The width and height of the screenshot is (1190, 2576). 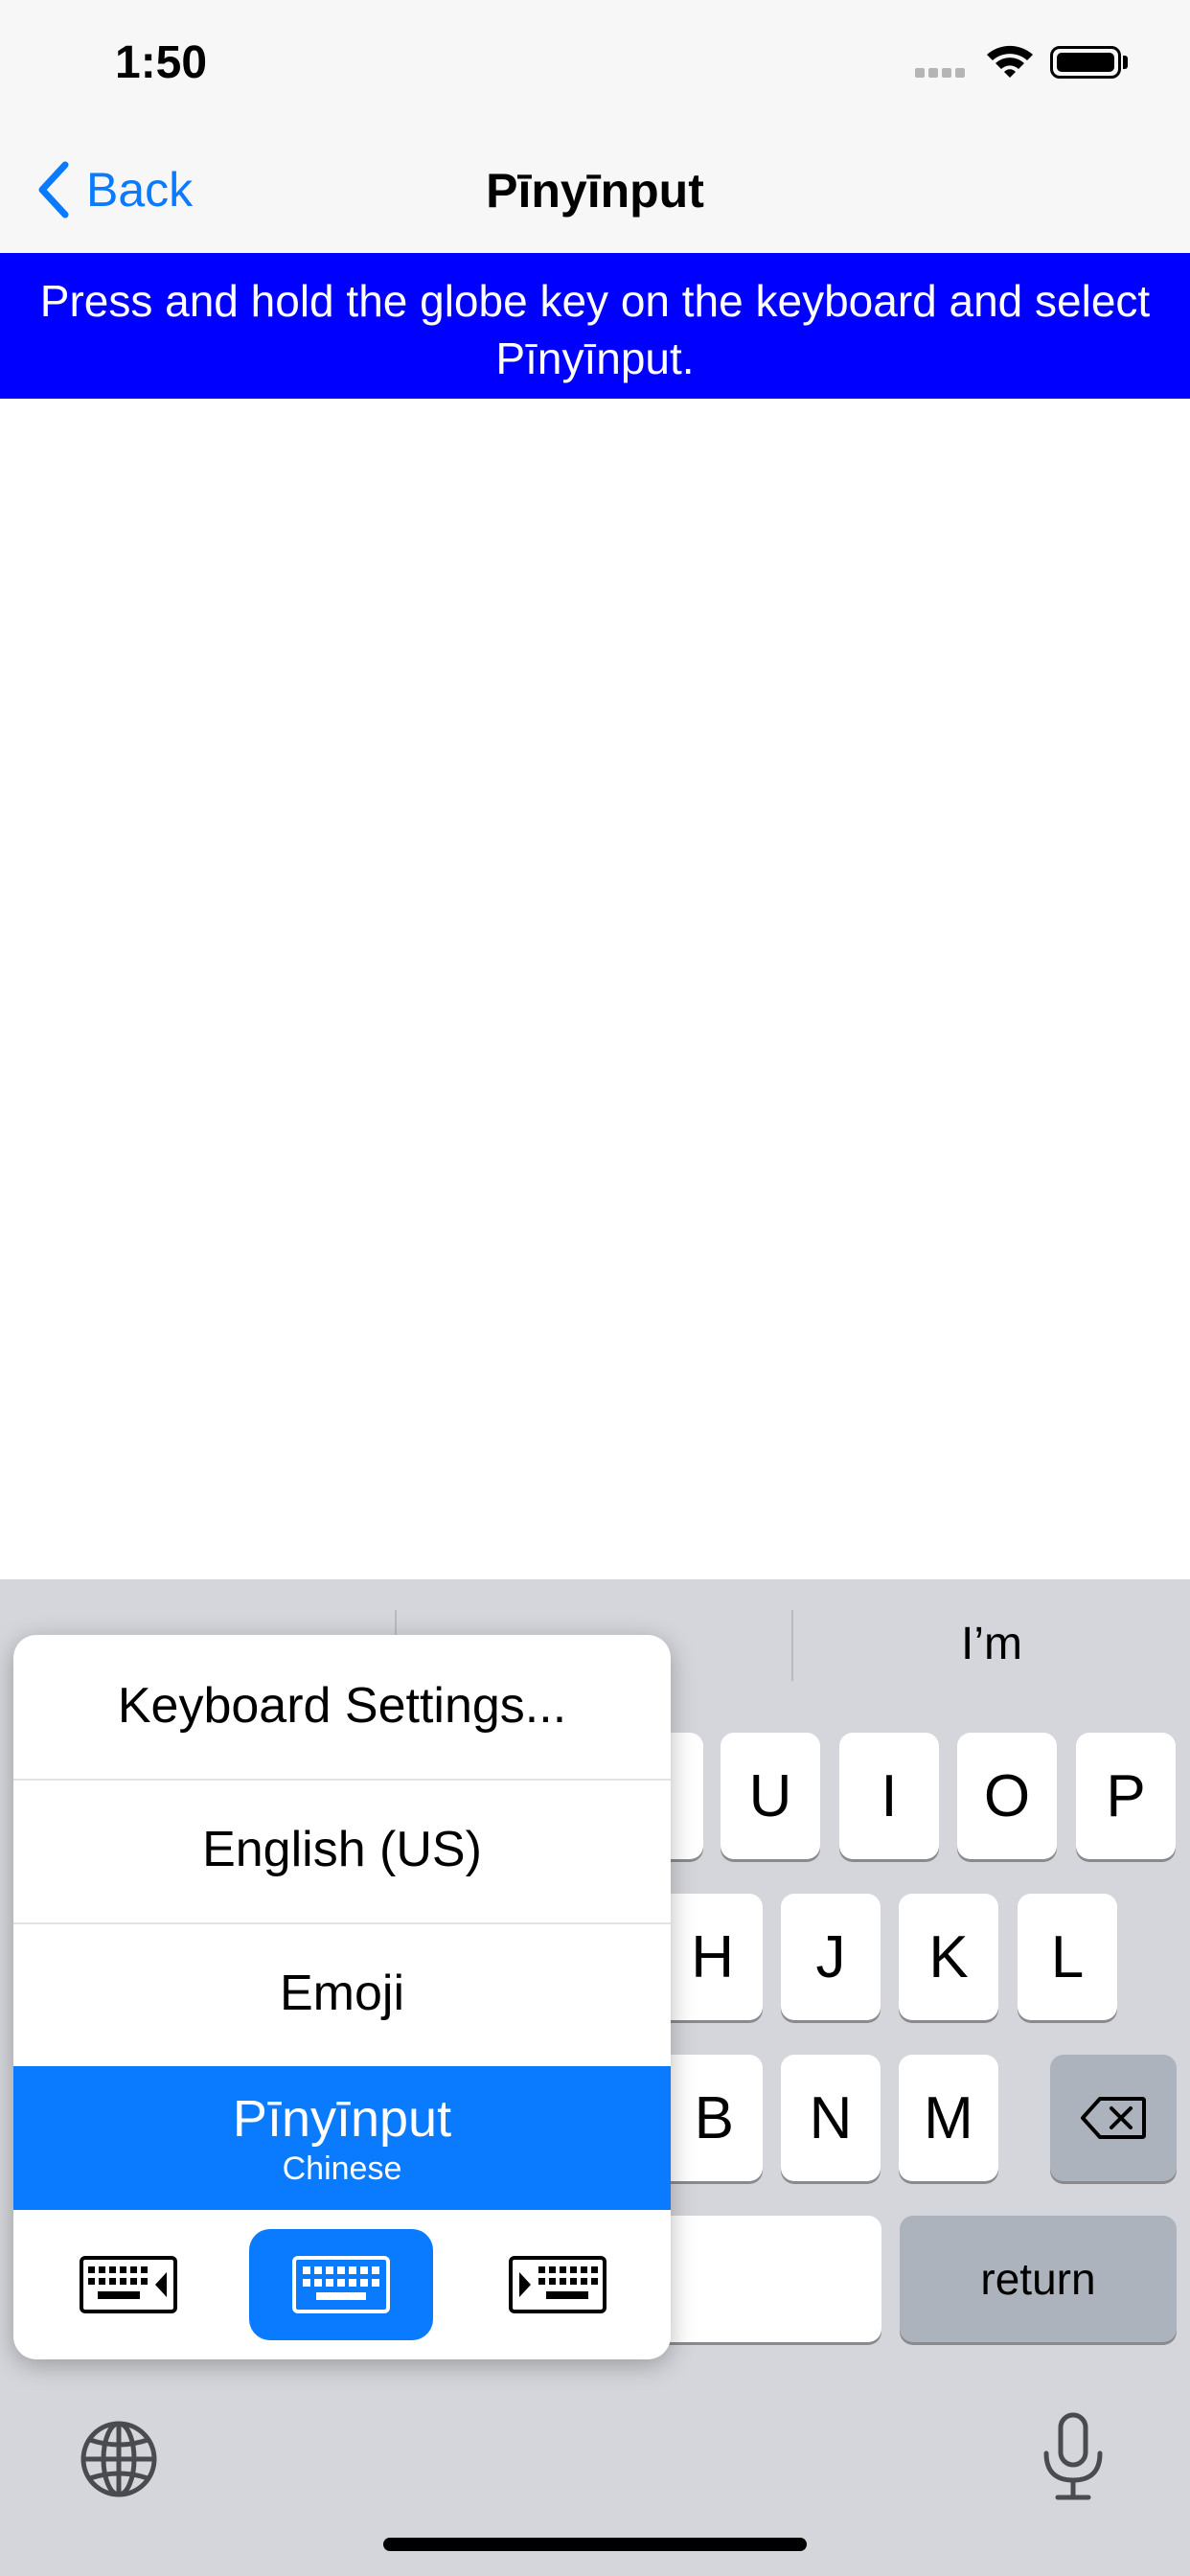 I want to click on battery-tip, so click(x=1126, y=63).